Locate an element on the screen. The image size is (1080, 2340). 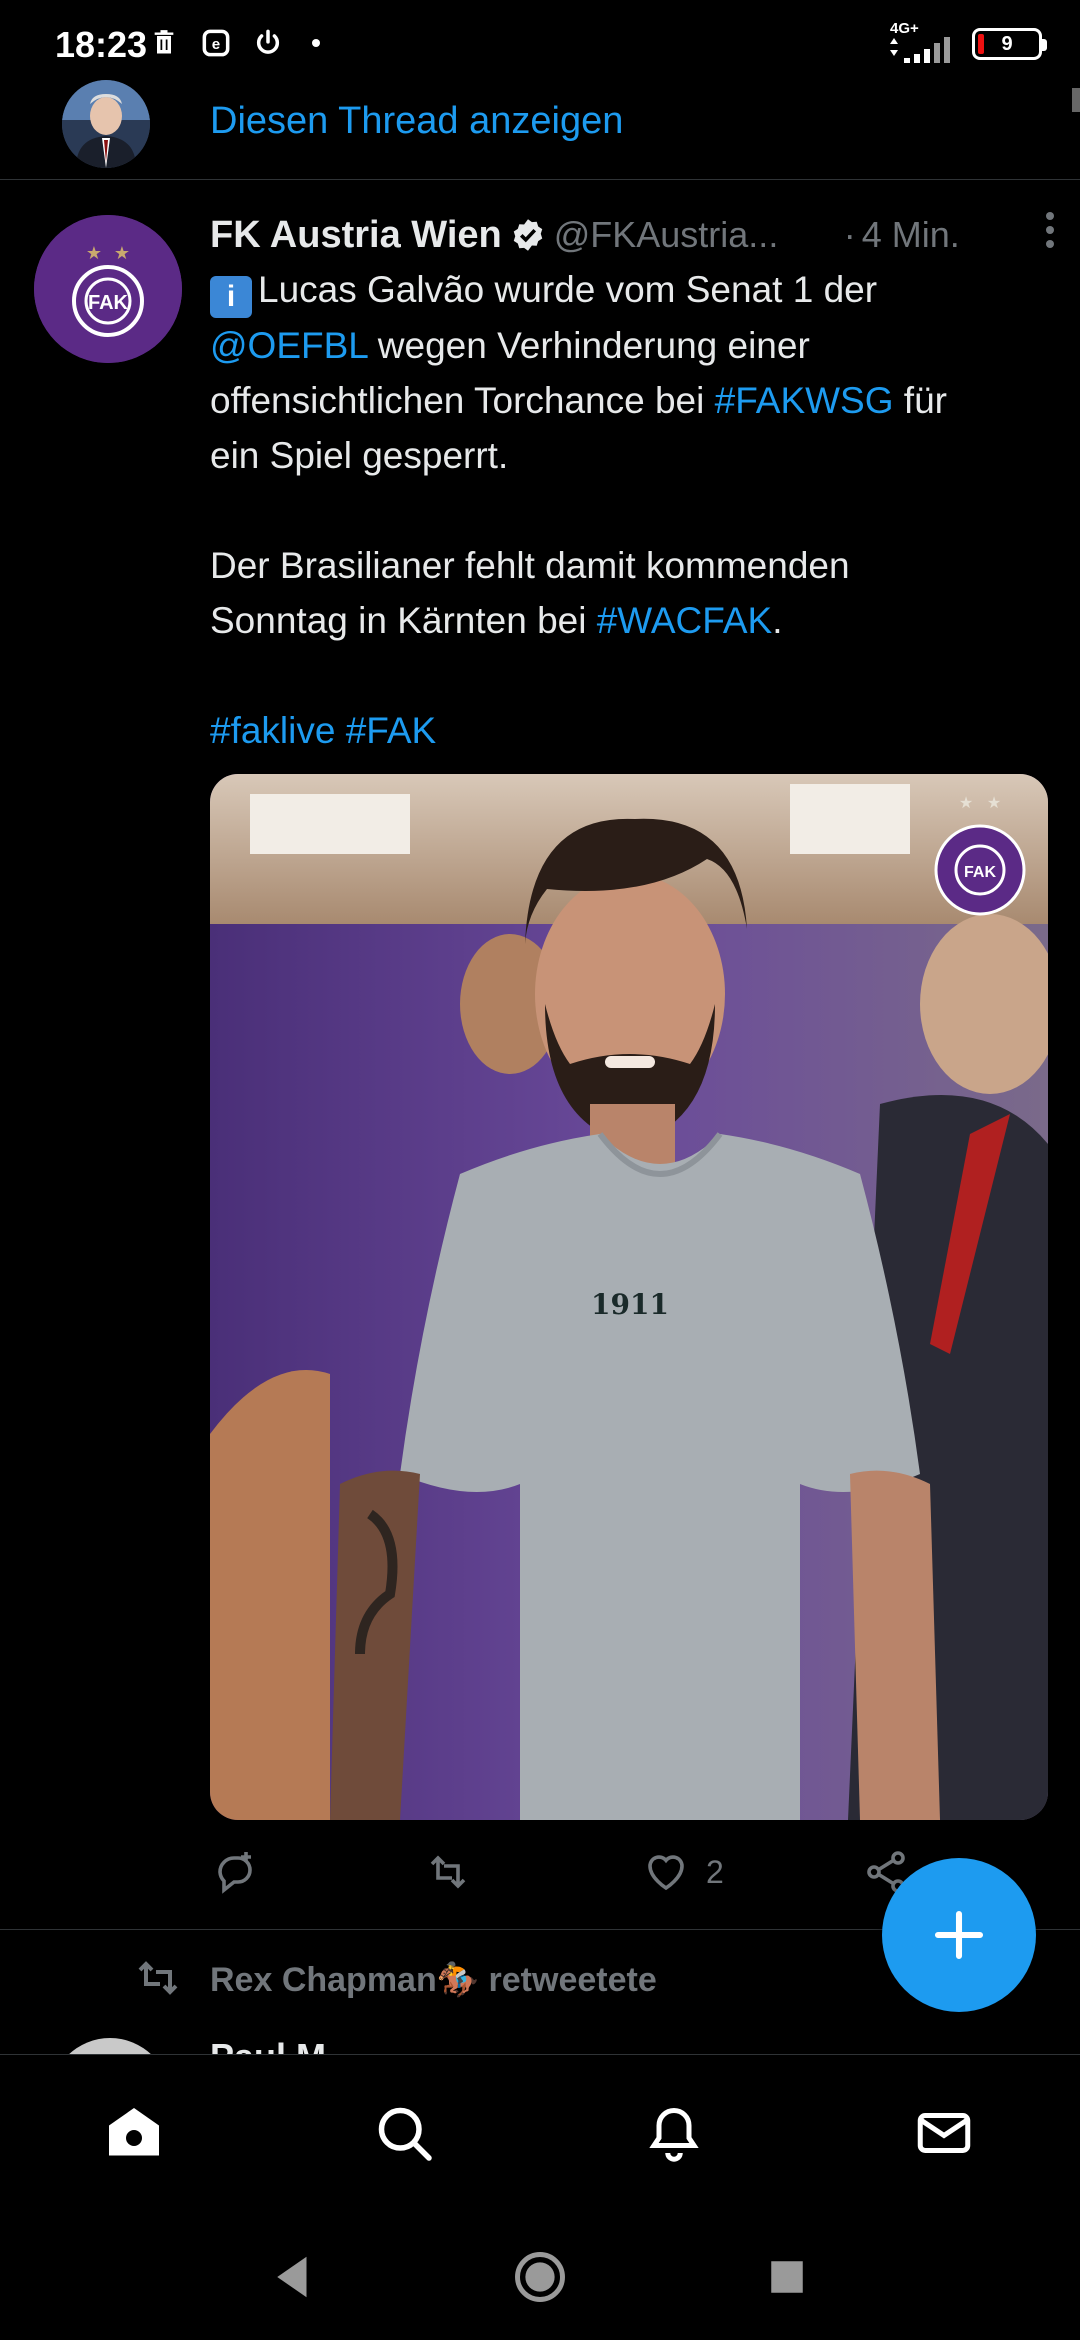
notifications-bell-icon is located at coordinates (674, 2133).